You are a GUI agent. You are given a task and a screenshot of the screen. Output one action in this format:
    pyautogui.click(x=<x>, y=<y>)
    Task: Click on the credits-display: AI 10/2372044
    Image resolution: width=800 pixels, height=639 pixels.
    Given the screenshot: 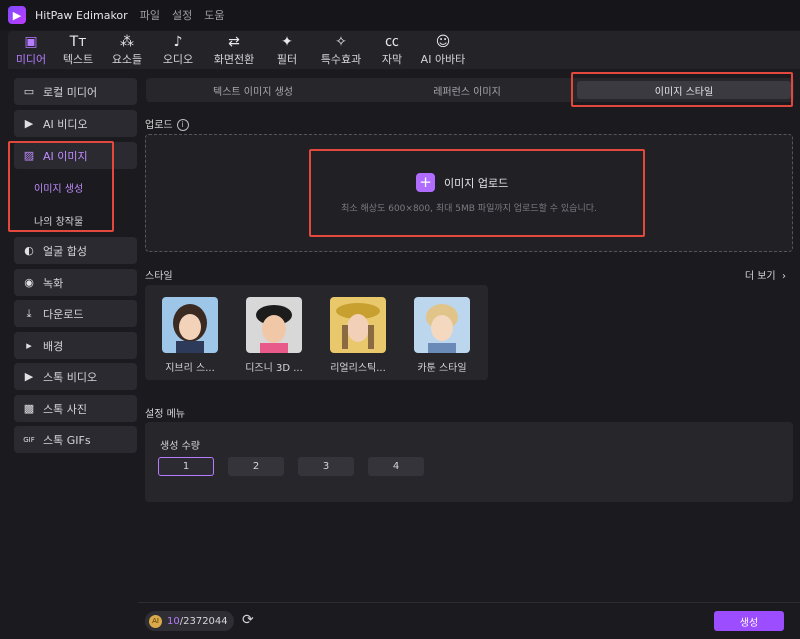 What is the action you would take?
    pyautogui.click(x=189, y=621)
    